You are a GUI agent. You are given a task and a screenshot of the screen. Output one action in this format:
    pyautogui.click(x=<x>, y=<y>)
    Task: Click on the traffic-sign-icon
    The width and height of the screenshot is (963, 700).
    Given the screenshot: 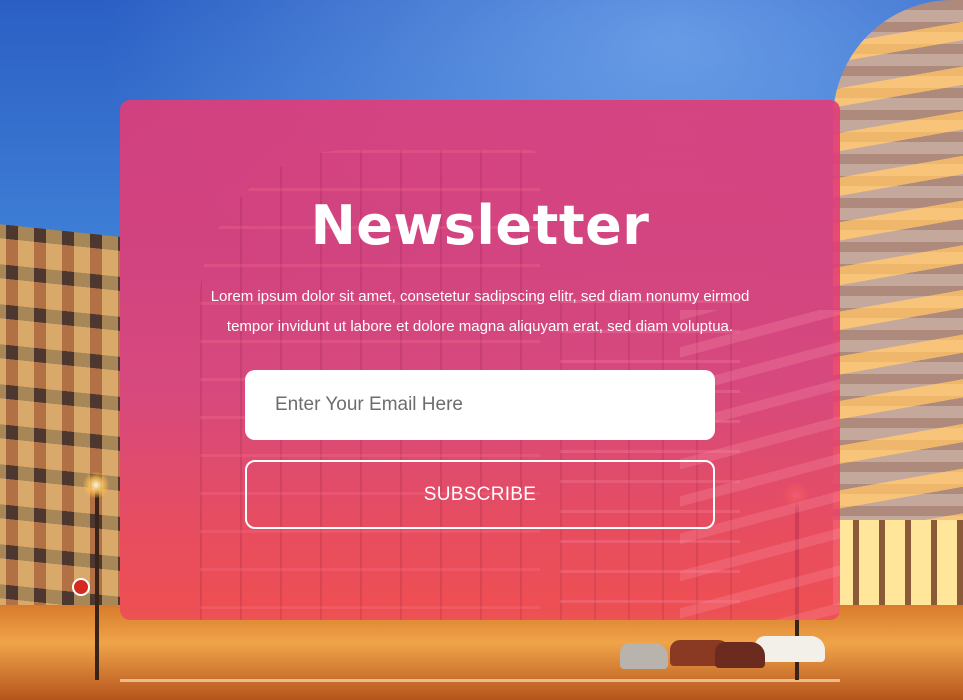 What is the action you would take?
    pyautogui.click(x=81, y=587)
    